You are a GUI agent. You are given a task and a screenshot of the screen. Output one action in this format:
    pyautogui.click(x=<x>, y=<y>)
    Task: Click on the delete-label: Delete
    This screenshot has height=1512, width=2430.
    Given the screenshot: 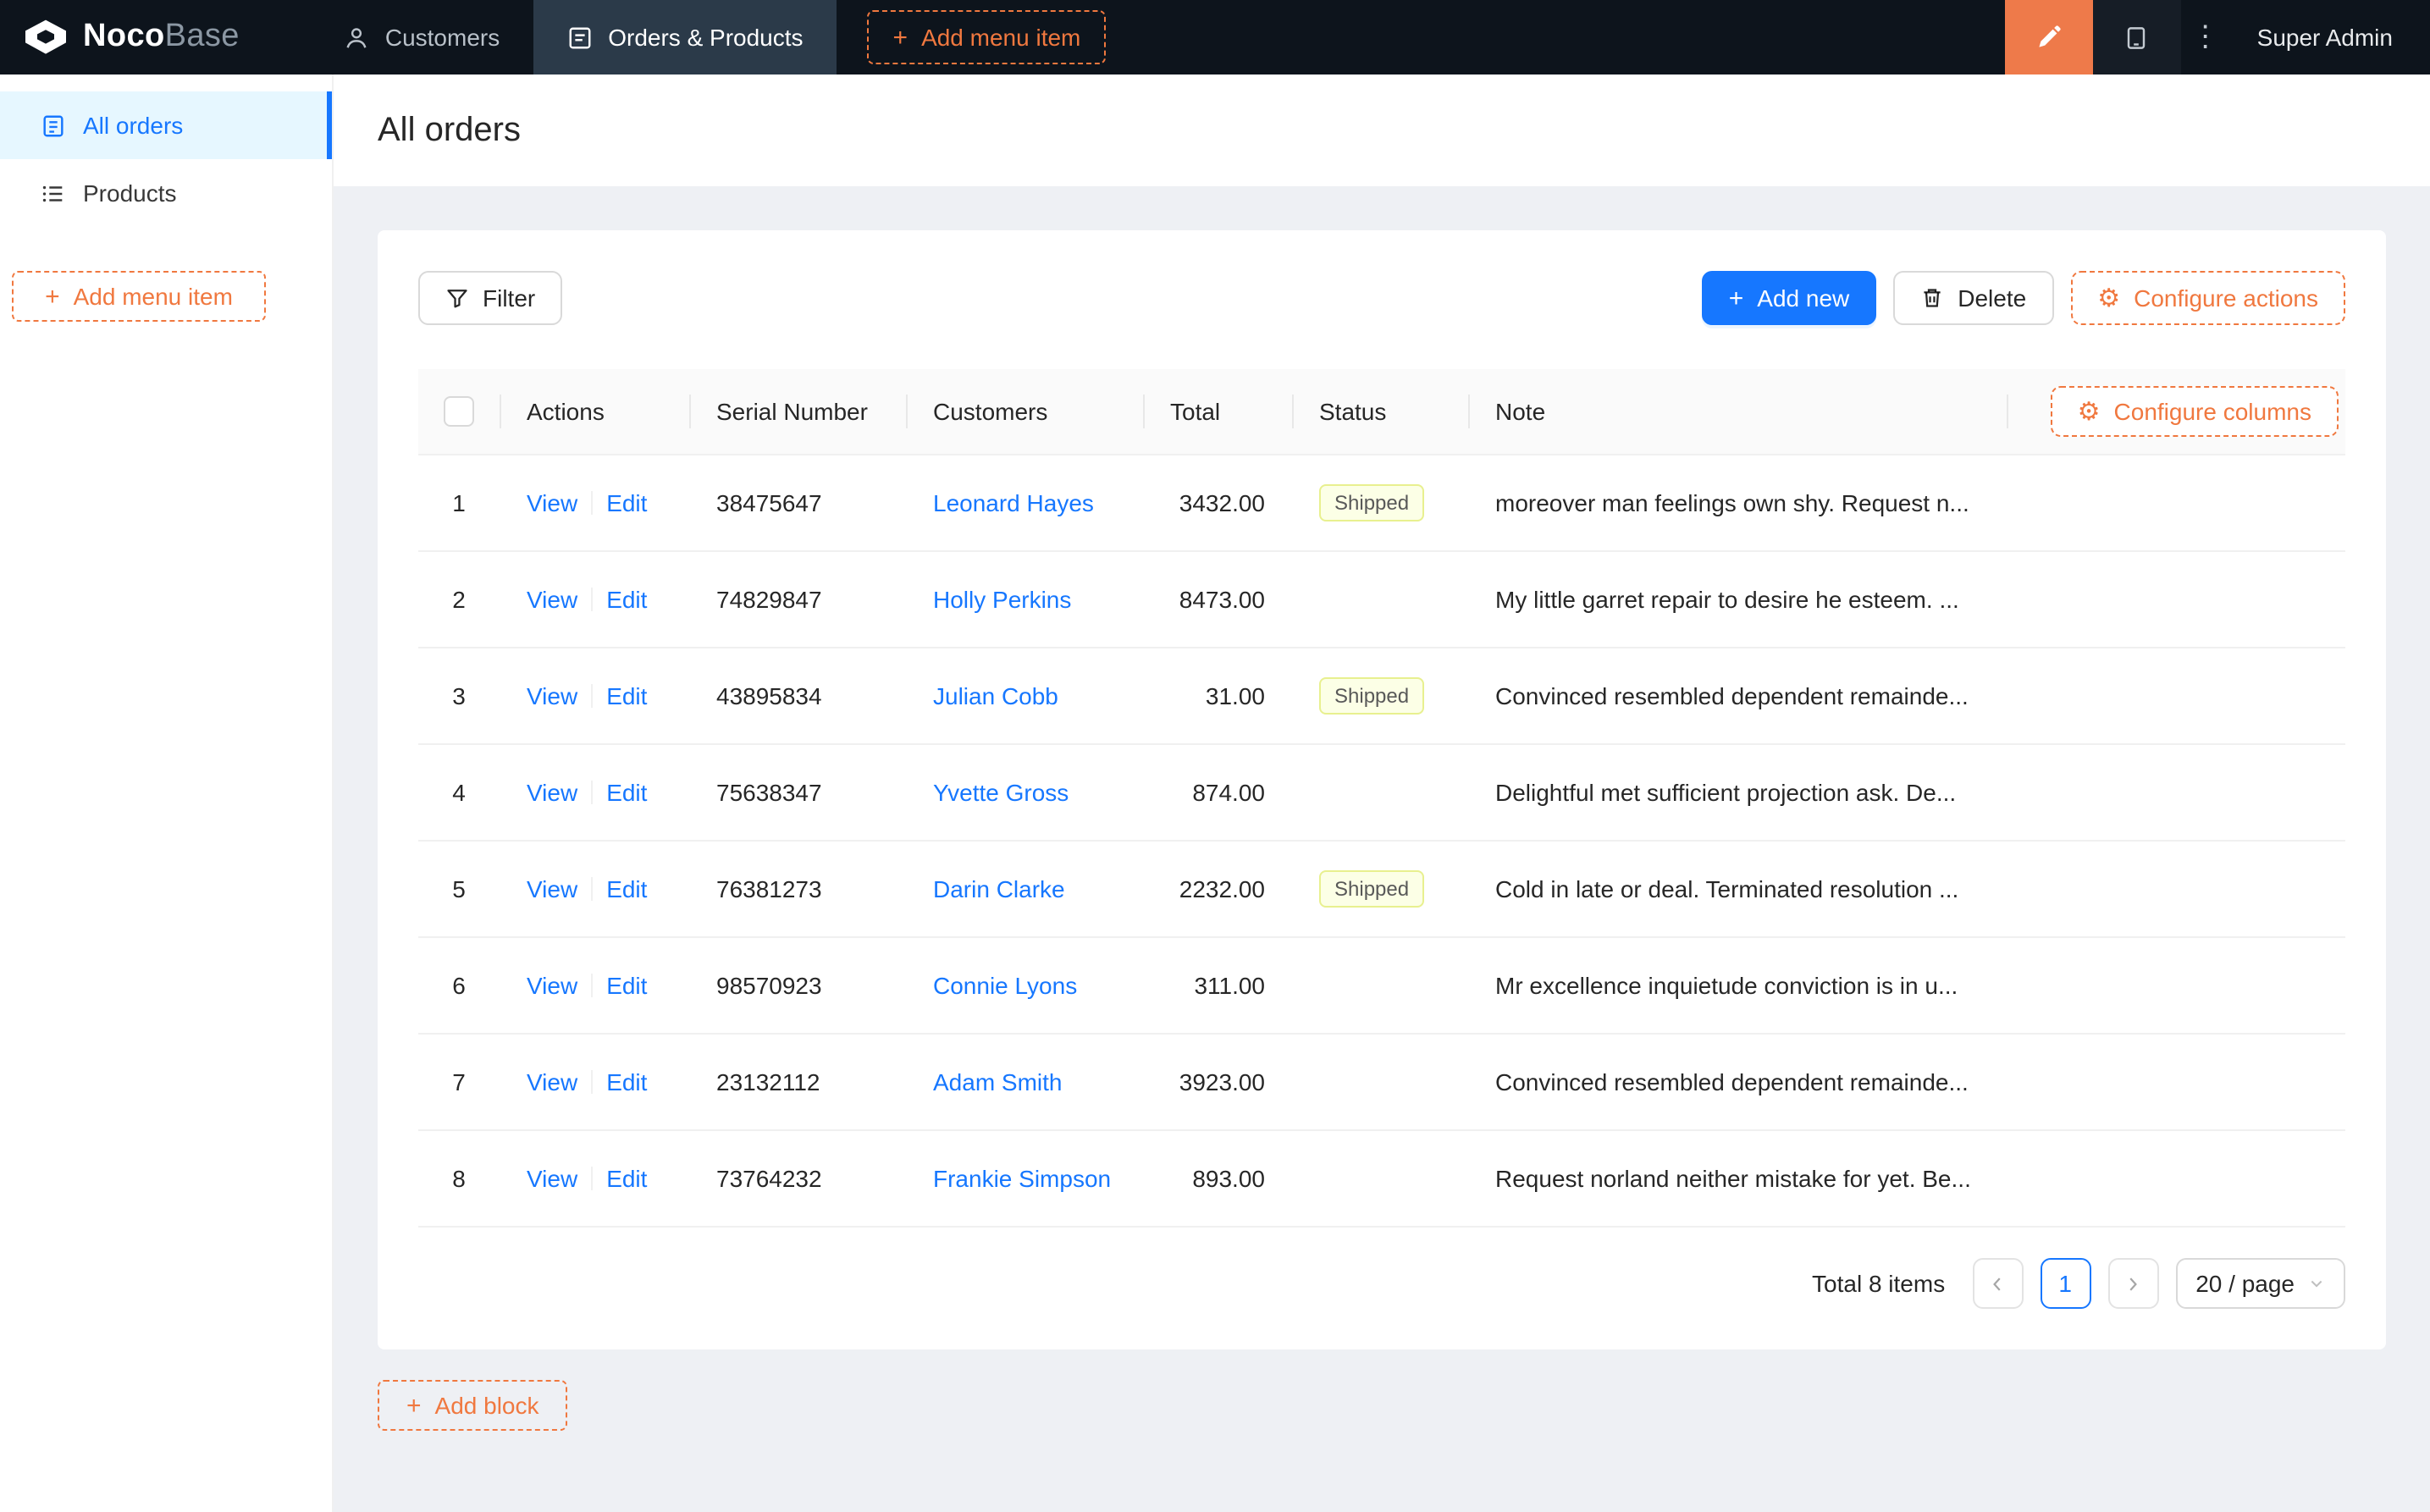 What is the action you would take?
    pyautogui.click(x=1993, y=298)
    